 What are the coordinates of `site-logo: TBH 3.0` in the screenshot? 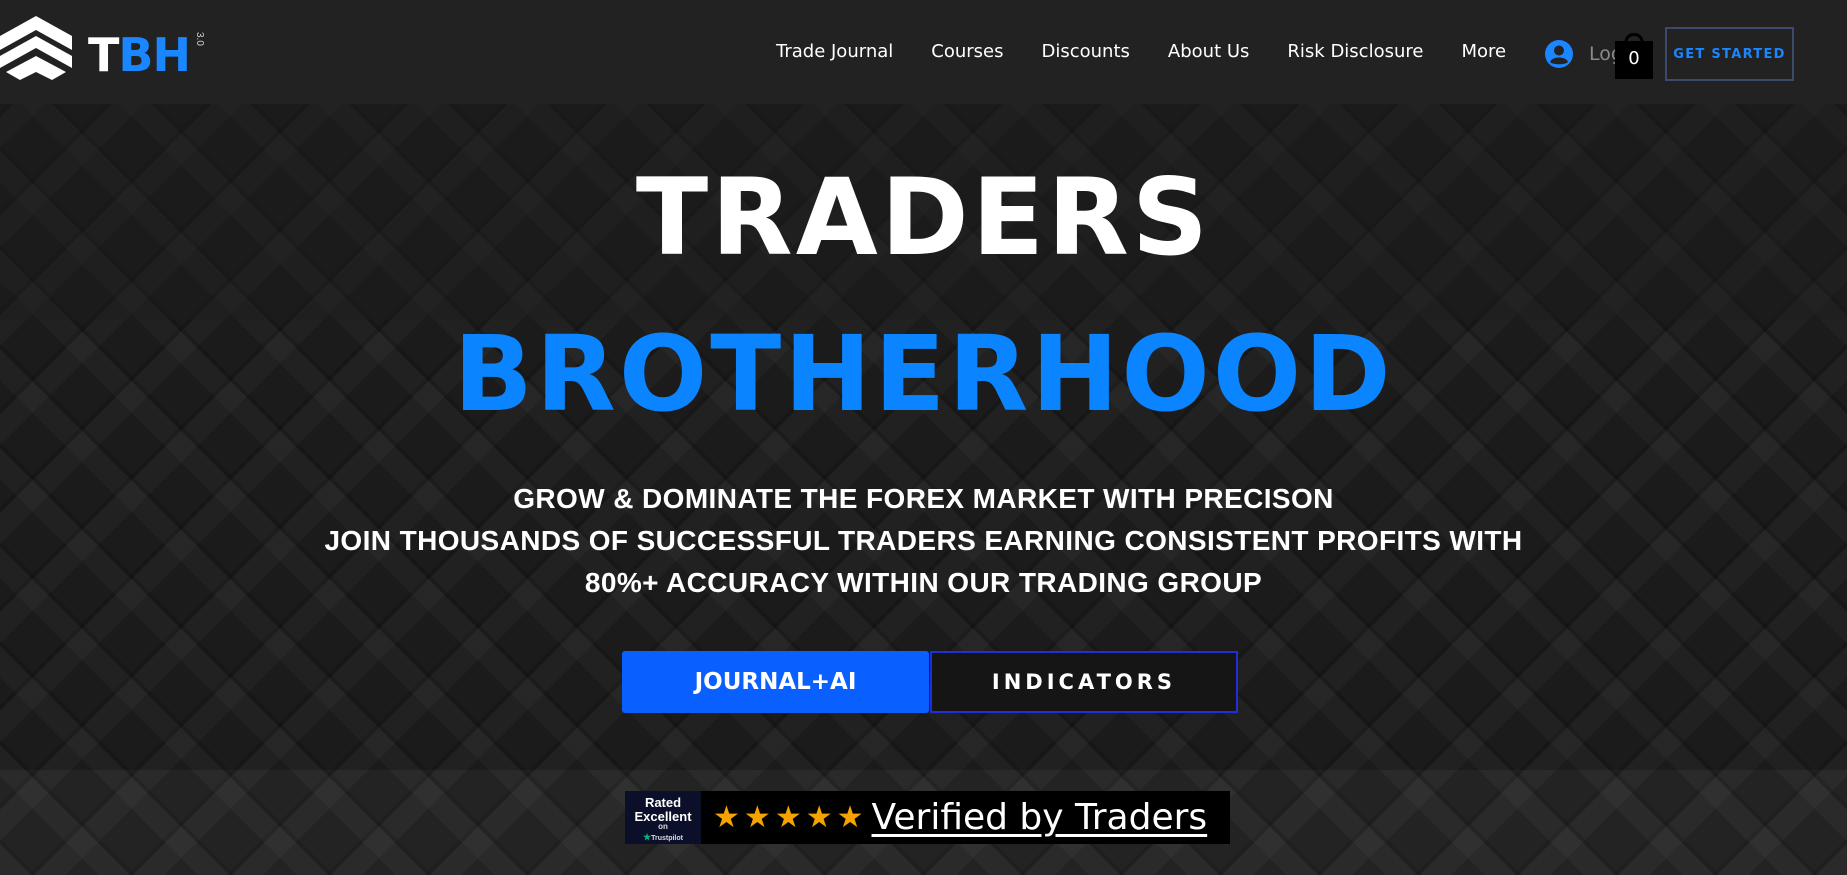 It's located at (102, 51).